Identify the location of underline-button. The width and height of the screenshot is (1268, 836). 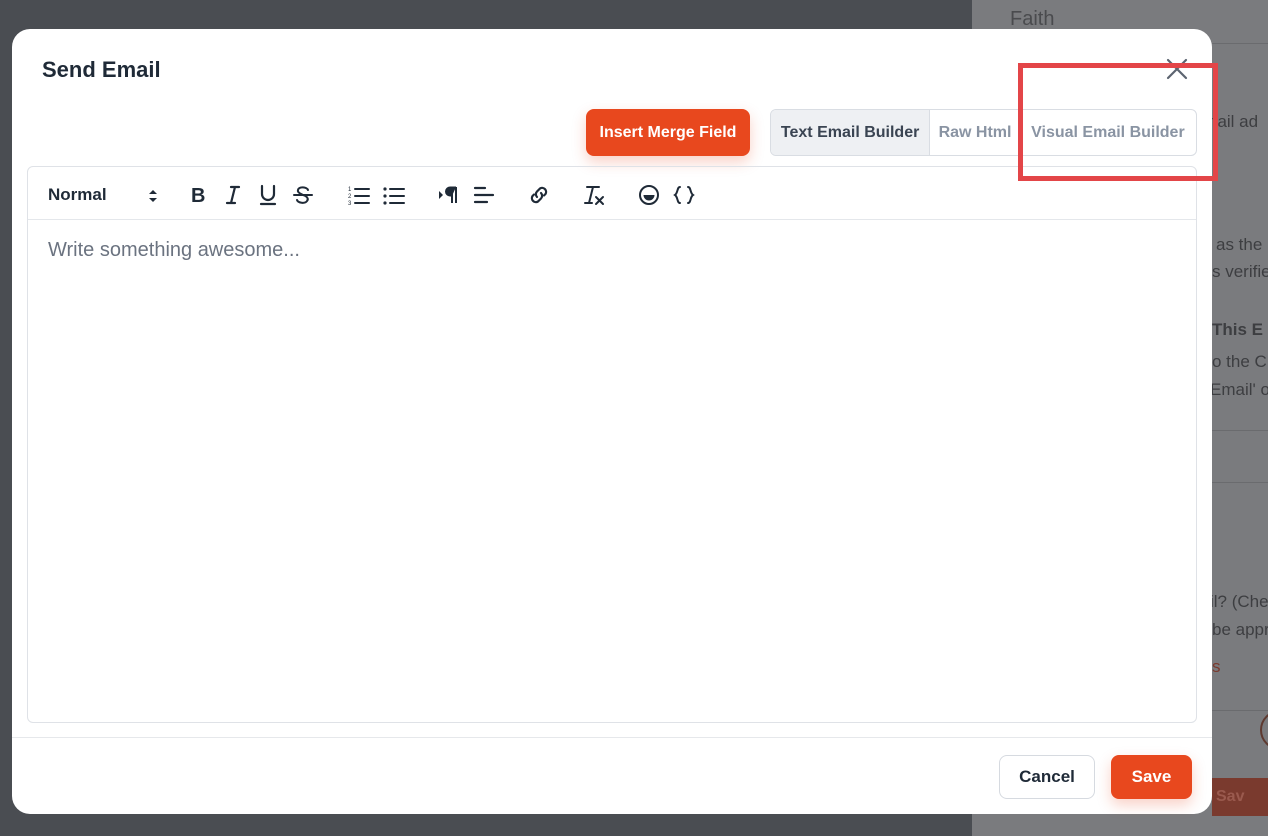
(268, 195).